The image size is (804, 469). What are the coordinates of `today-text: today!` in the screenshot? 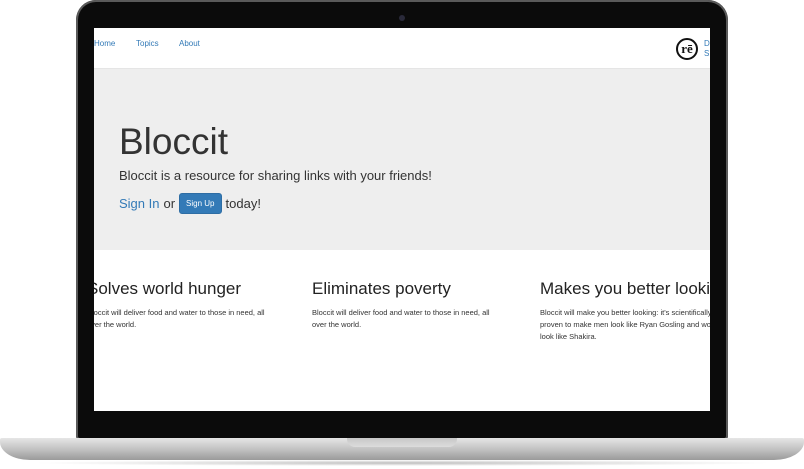 It's located at (243, 203).